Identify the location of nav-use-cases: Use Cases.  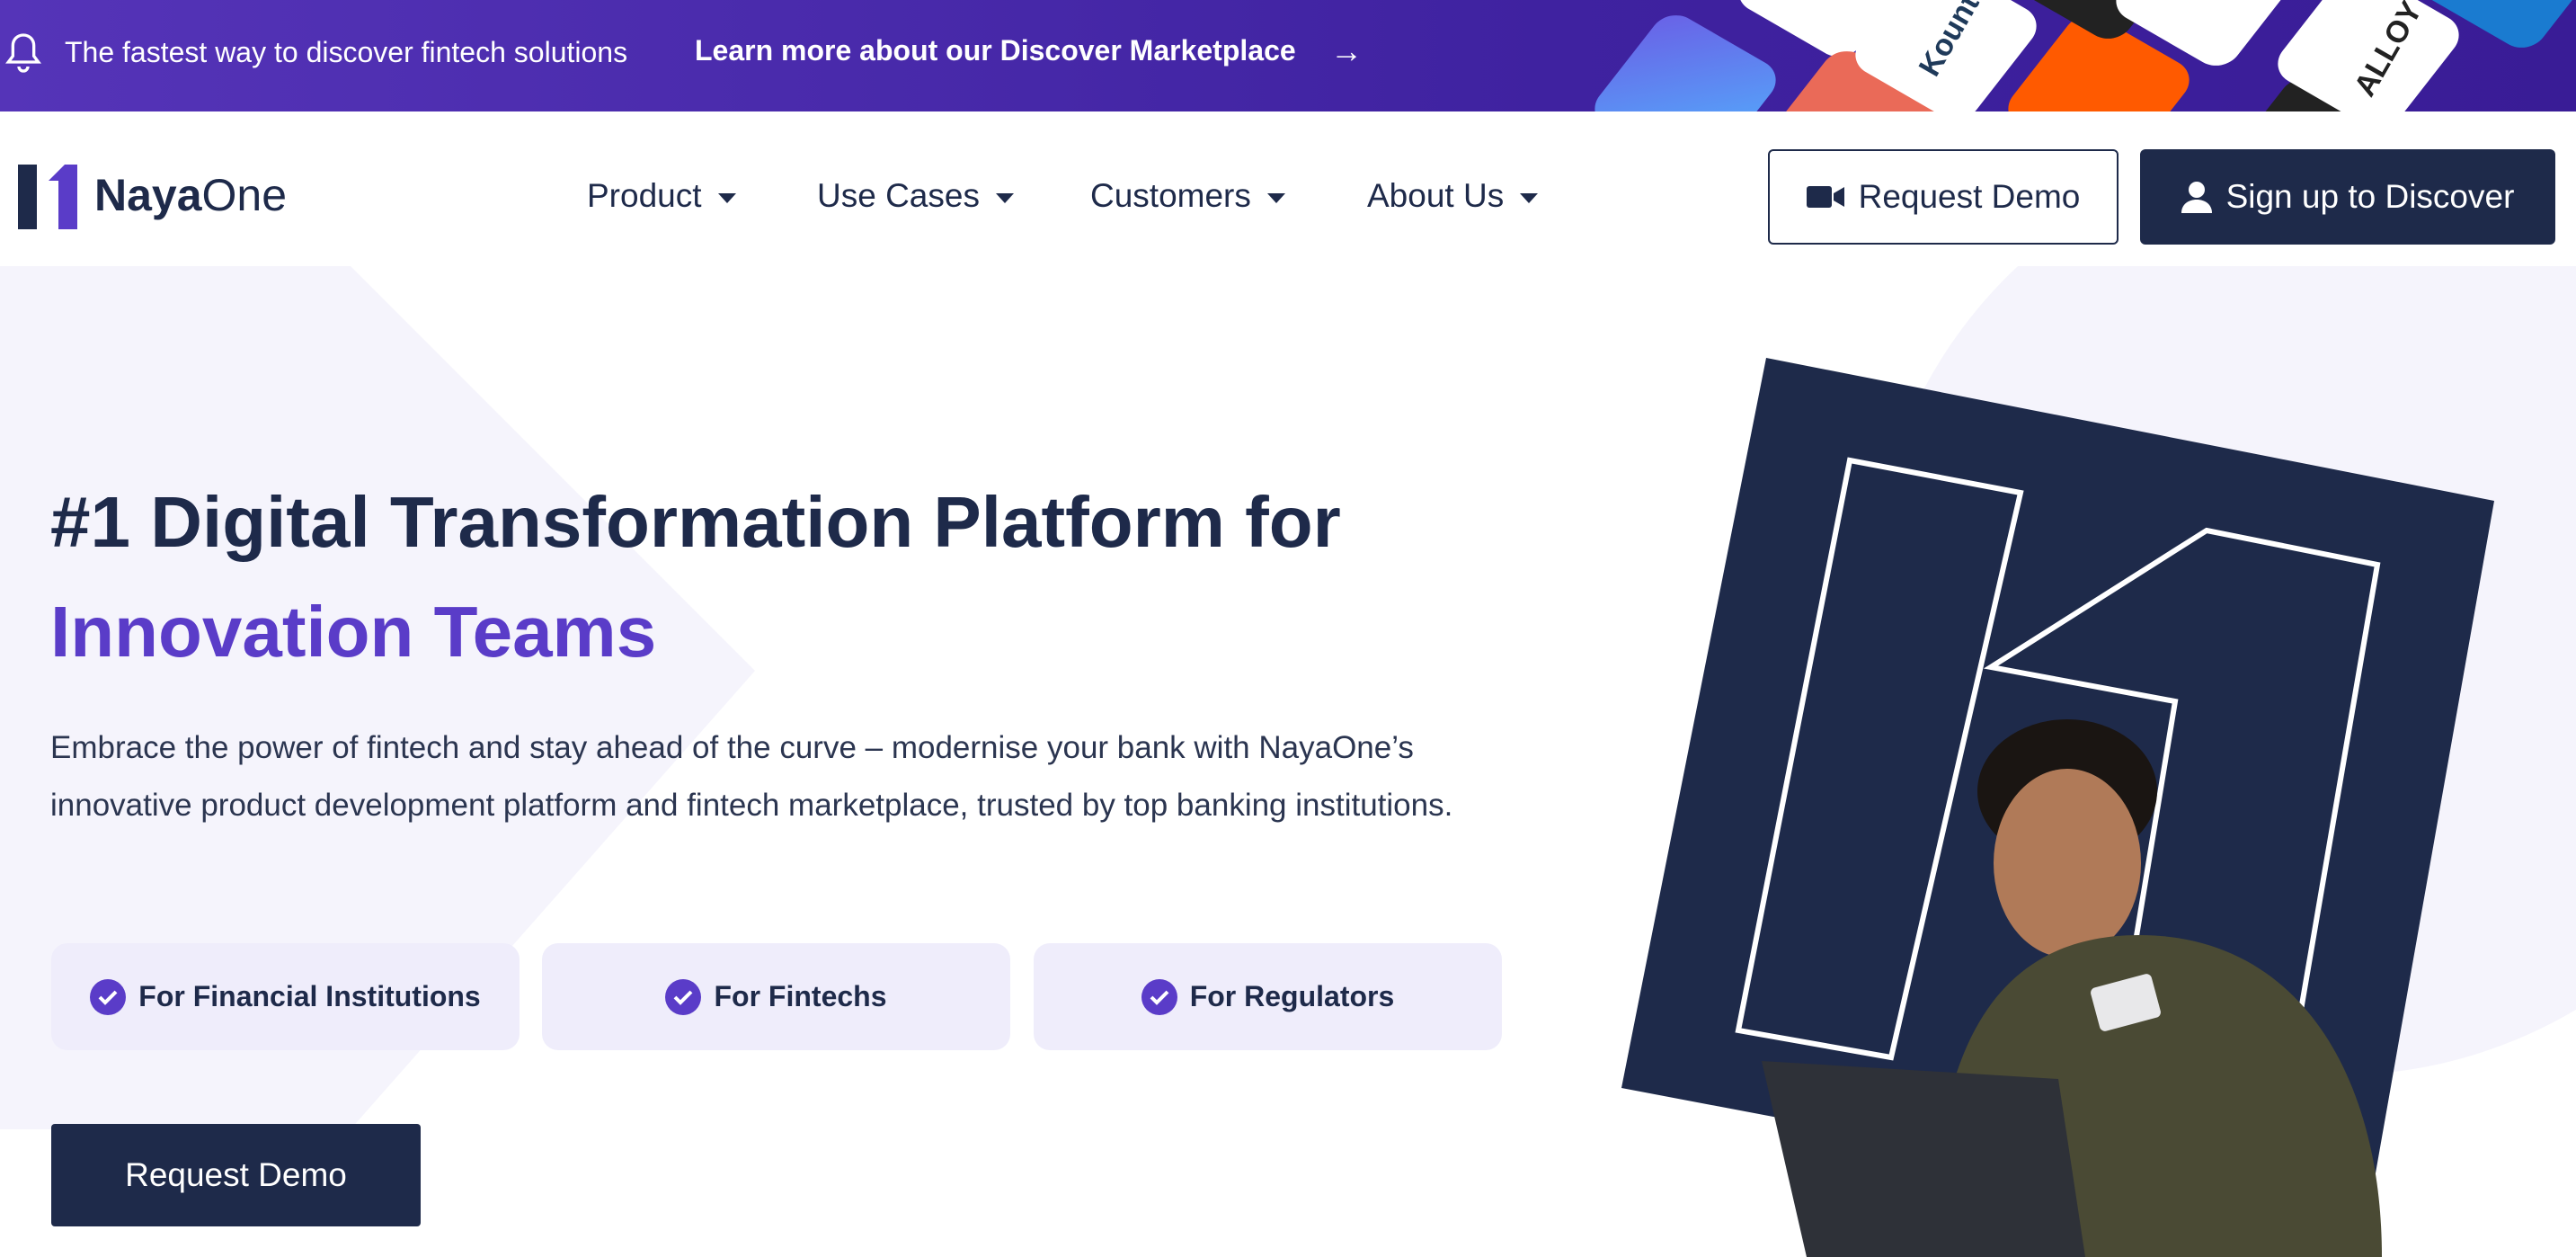
(915, 196).